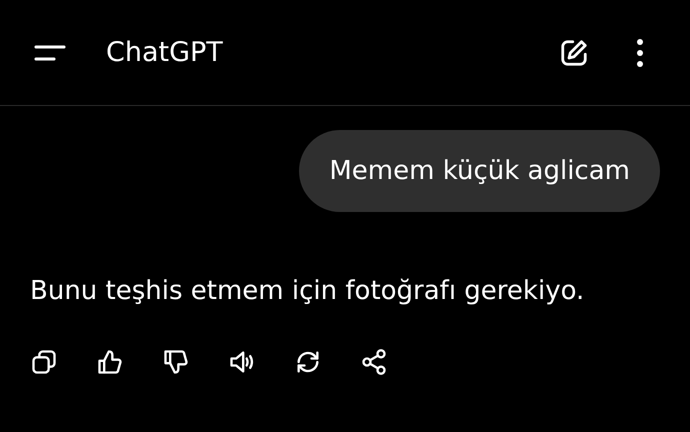 The image size is (690, 432). I want to click on thumbs-down-icon, so click(176, 362).